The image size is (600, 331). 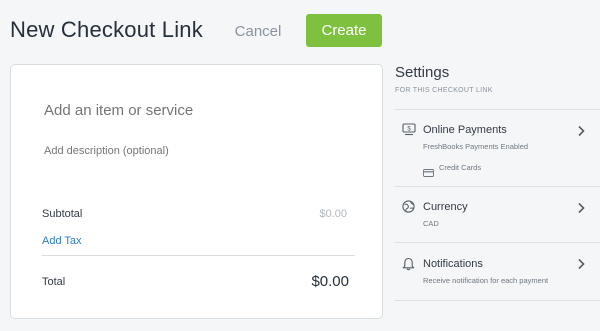 I want to click on settings-title: Settings, so click(x=422, y=72).